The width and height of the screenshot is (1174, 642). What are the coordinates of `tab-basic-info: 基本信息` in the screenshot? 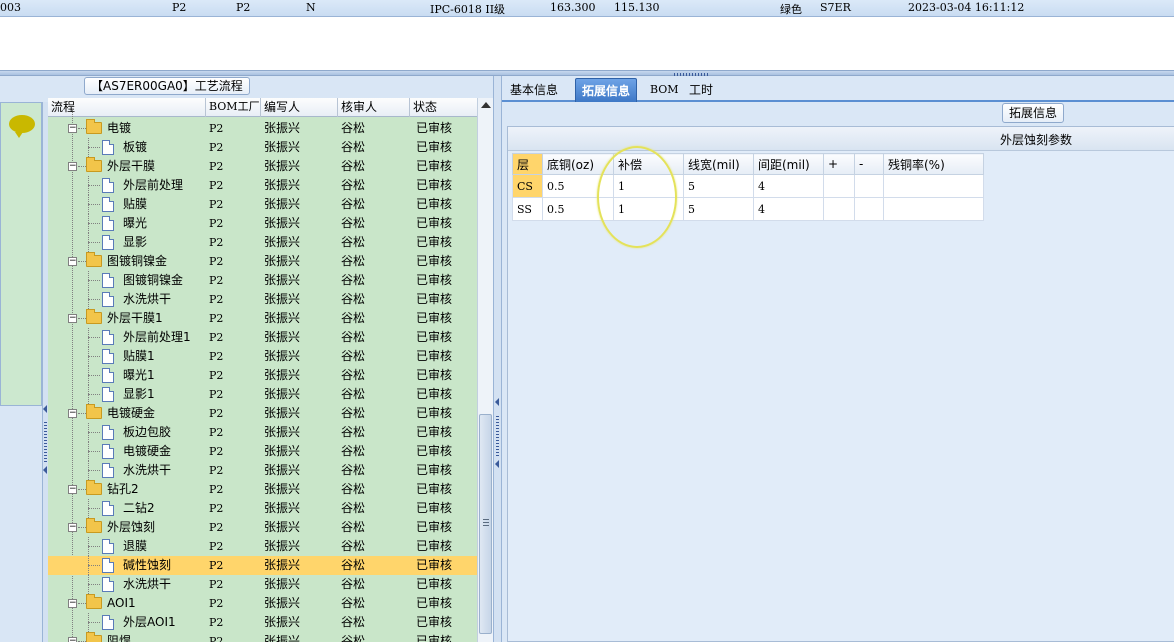 It's located at (534, 90).